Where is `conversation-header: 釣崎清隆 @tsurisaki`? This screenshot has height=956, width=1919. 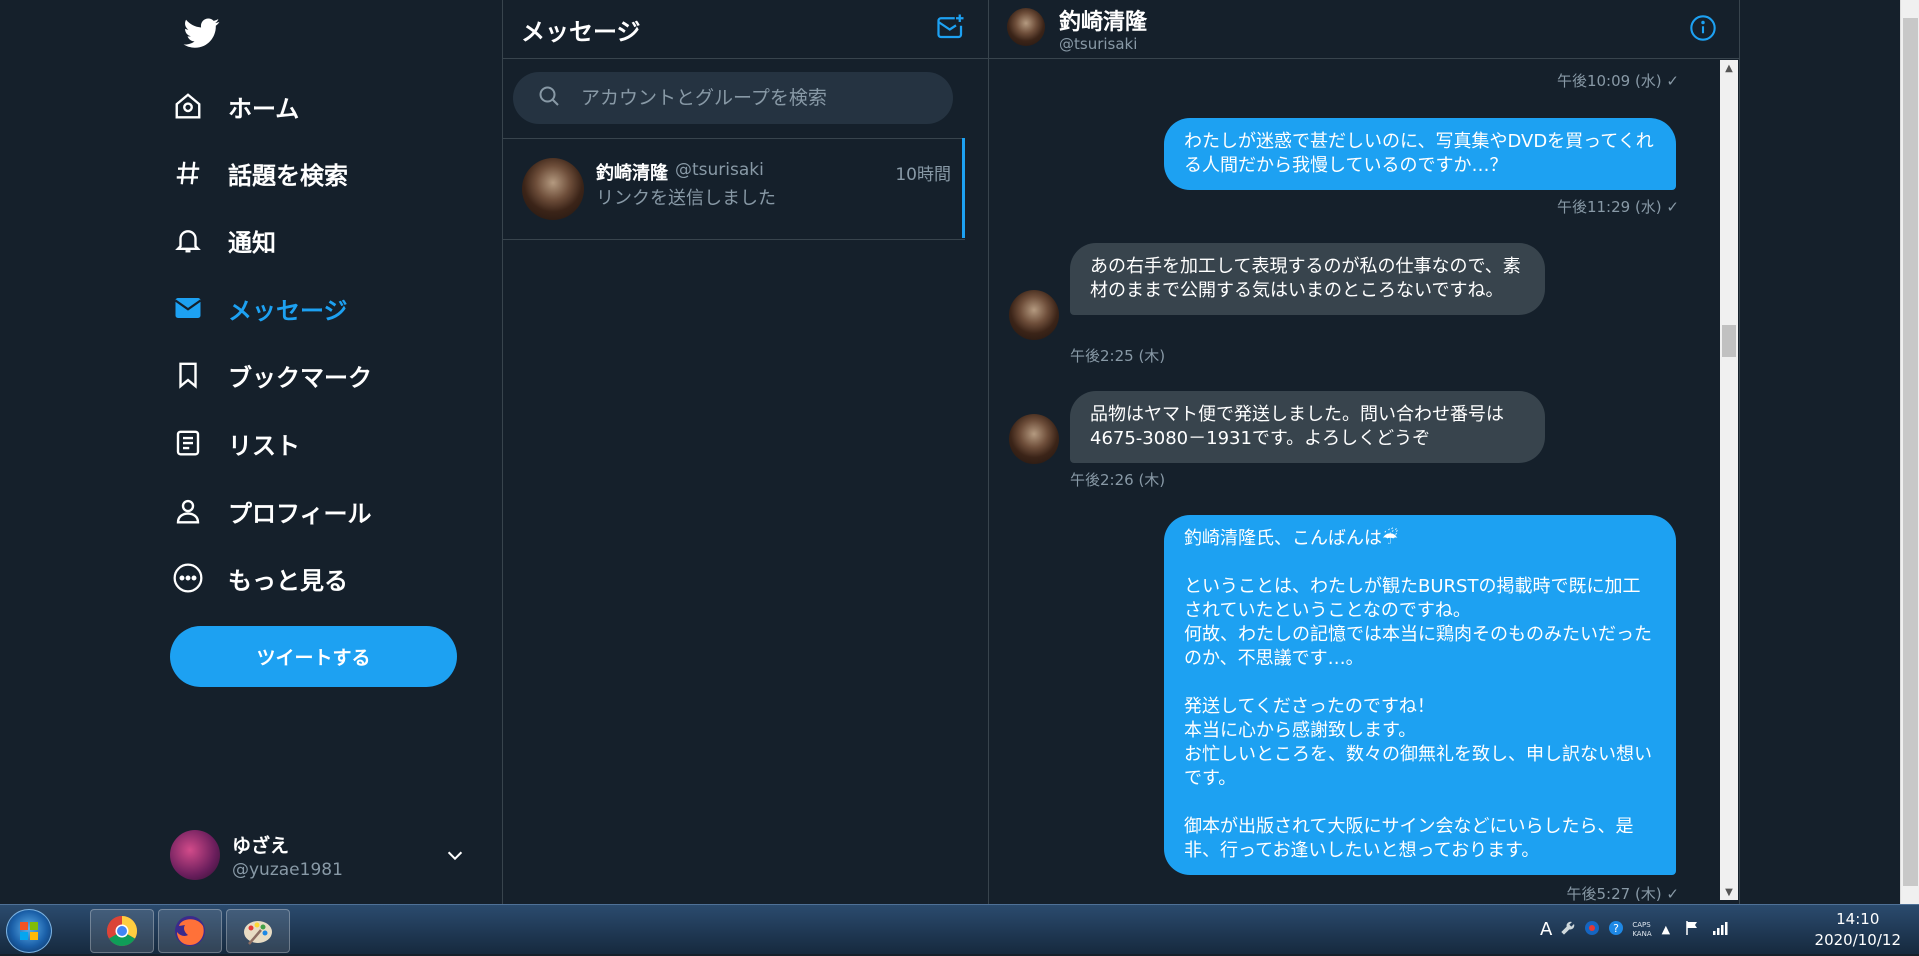 conversation-header: 釣崎清隆 @tsurisaki is located at coordinates (1364, 29).